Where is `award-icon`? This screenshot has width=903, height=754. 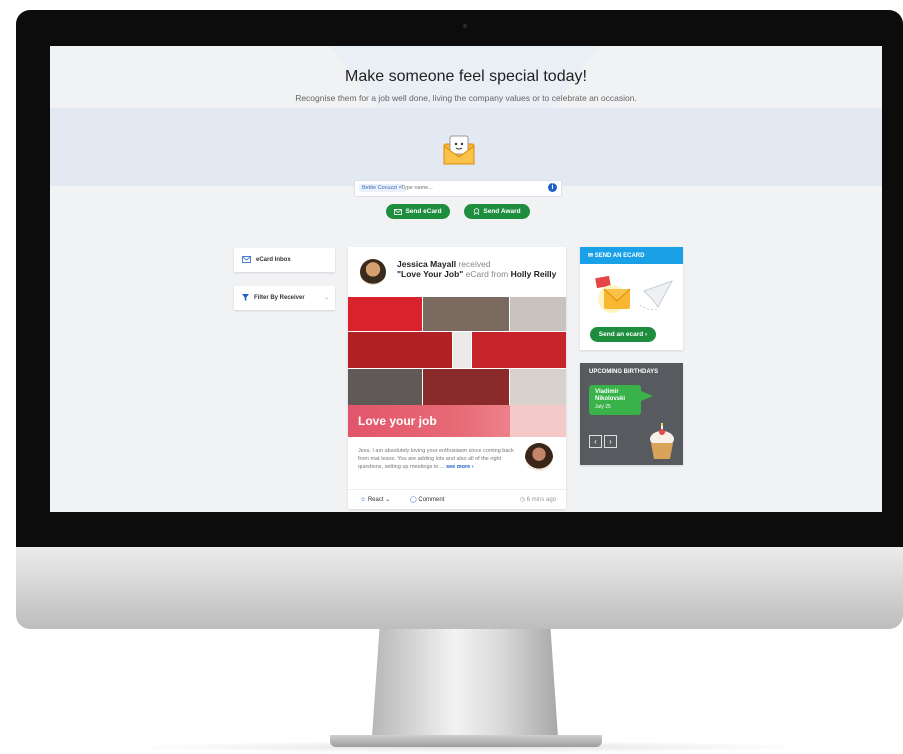 award-icon is located at coordinates (477, 211).